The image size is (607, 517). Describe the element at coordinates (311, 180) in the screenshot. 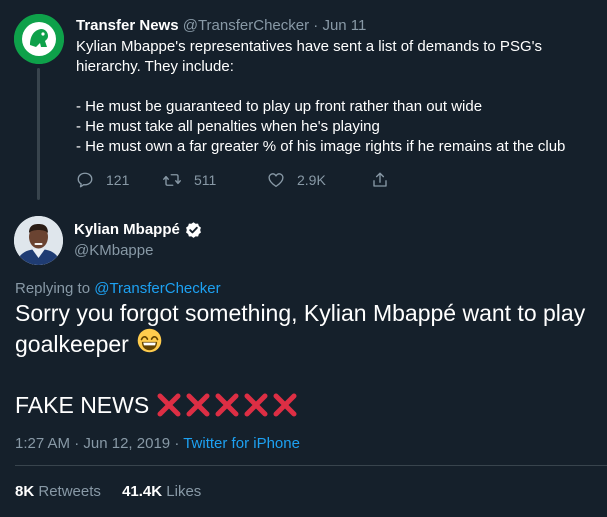

I see `like-count: 2.9K` at that location.